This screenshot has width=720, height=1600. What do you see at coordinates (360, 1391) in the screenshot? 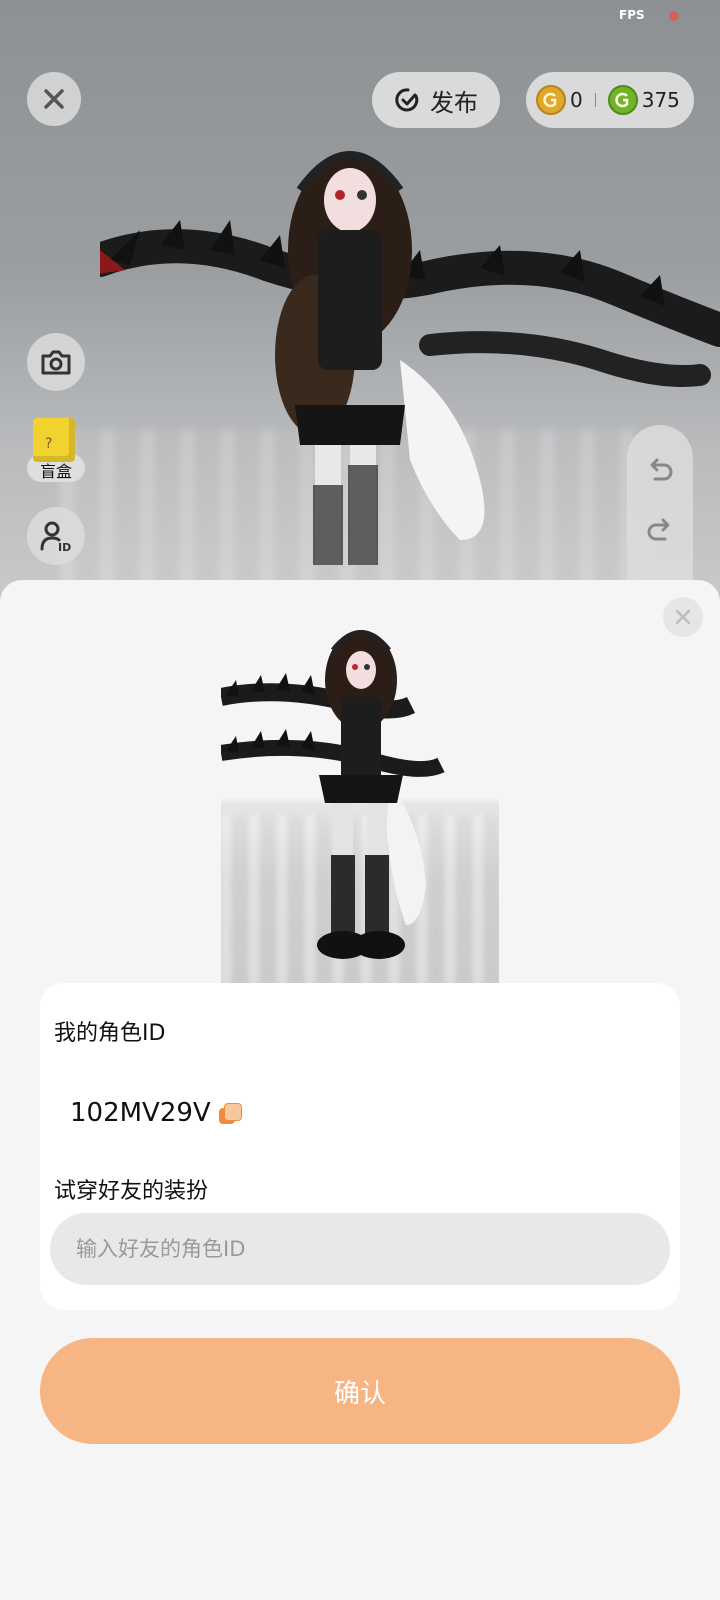
I see `confirm-button: 确认` at bounding box center [360, 1391].